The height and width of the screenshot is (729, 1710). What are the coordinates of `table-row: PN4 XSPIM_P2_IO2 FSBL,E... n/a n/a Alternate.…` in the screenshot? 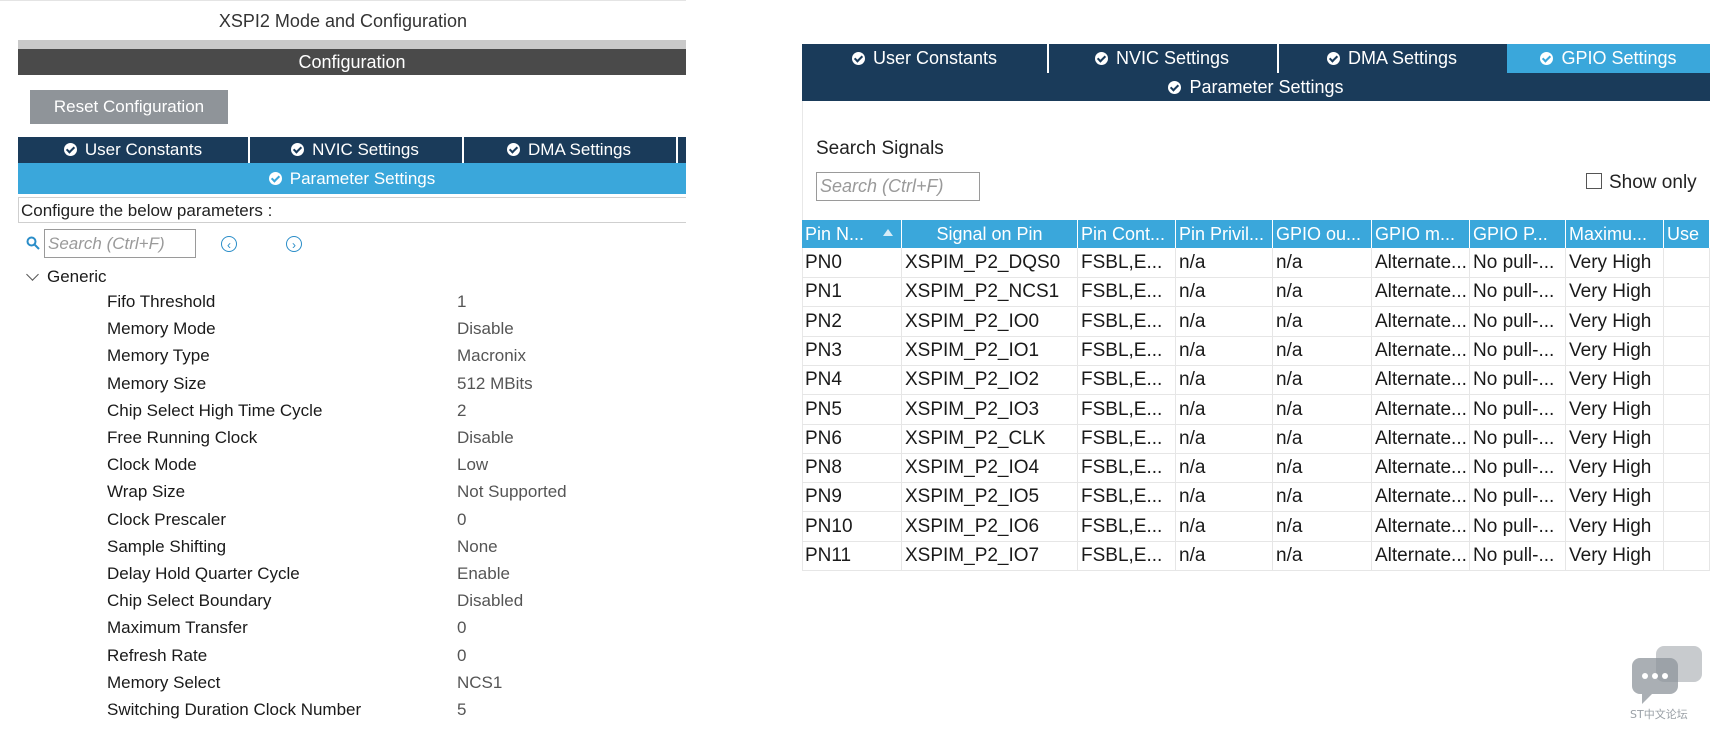 It's located at (1256, 380).